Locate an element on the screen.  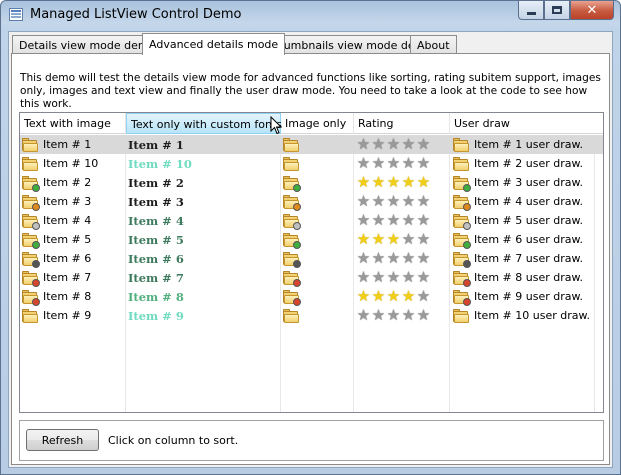
table-row: Item # 4 Item # 4 ★ ★ ★ ★ ★ Item # 5 user draw. is located at coordinates (311, 220).